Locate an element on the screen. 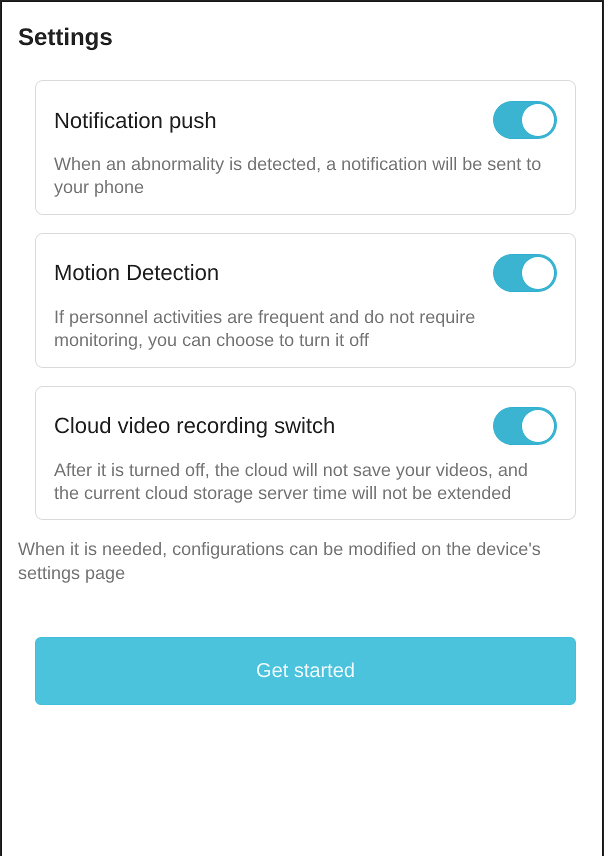 This screenshot has width=604, height=856. setting-label: Notification push is located at coordinates (135, 120).